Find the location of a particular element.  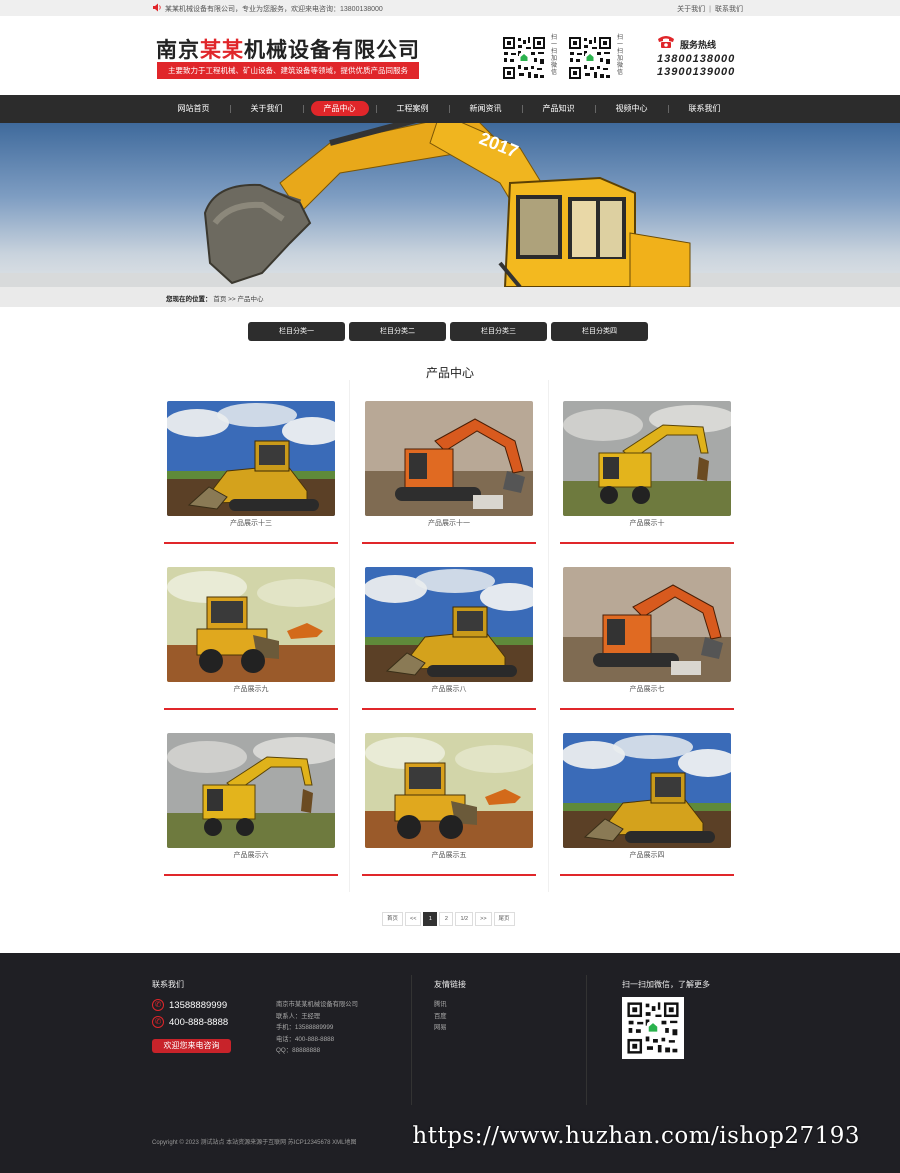

breadcrumb-current: 产品中心 is located at coordinates (251, 299).